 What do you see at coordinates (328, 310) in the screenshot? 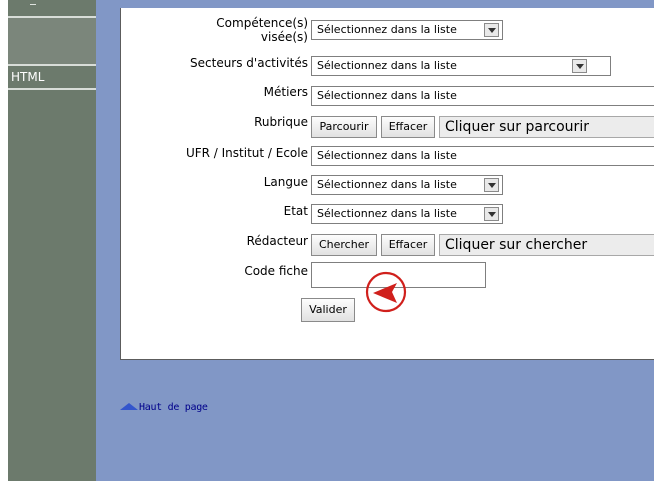
I see `submit-button: Valider` at bounding box center [328, 310].